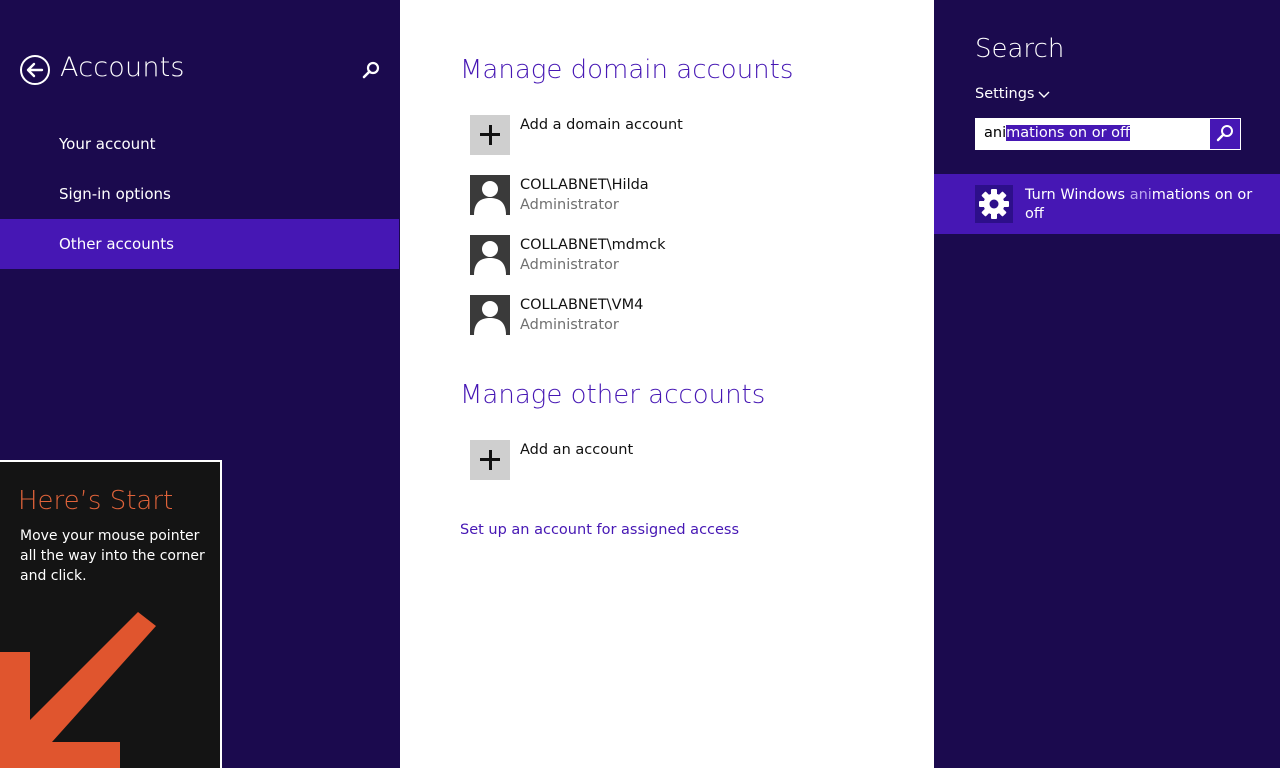 This screenshot has height=768, width=1280. What do you see at coordinates (994, 204) in the screenshot?
I see `gear-icon` at bounding box center [994, 204].